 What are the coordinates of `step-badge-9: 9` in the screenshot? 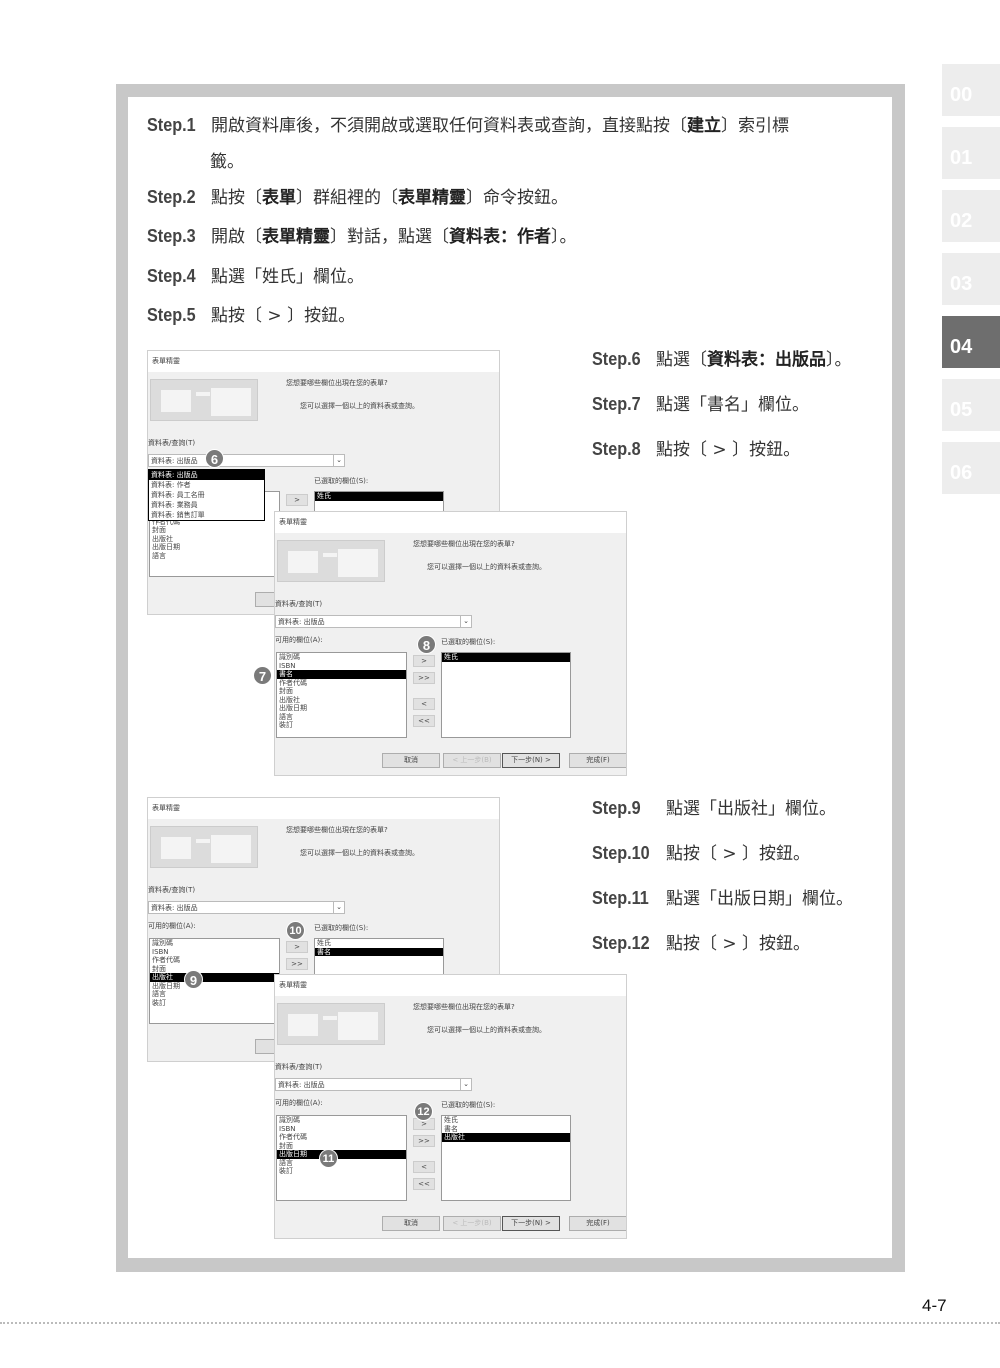 It's located at (193, 979).